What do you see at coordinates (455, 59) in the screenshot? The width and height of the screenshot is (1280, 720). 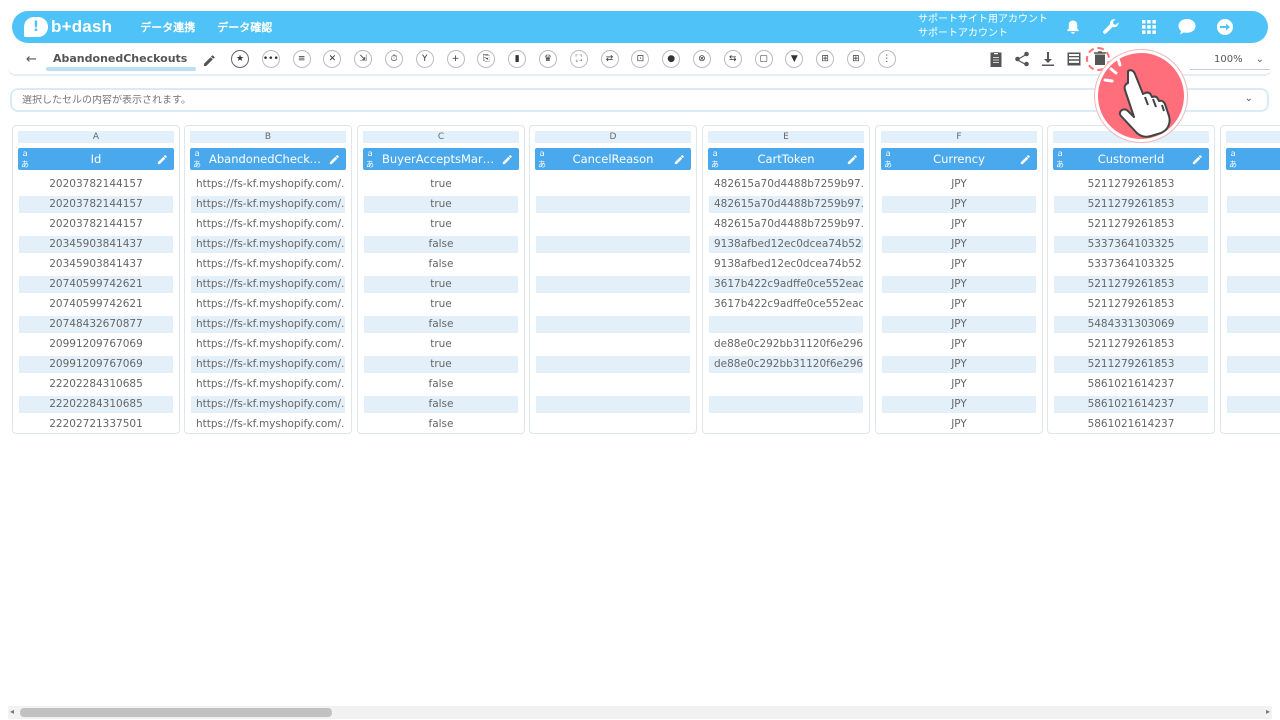 I see `add-icon: +` at bounding box center [455, 59].